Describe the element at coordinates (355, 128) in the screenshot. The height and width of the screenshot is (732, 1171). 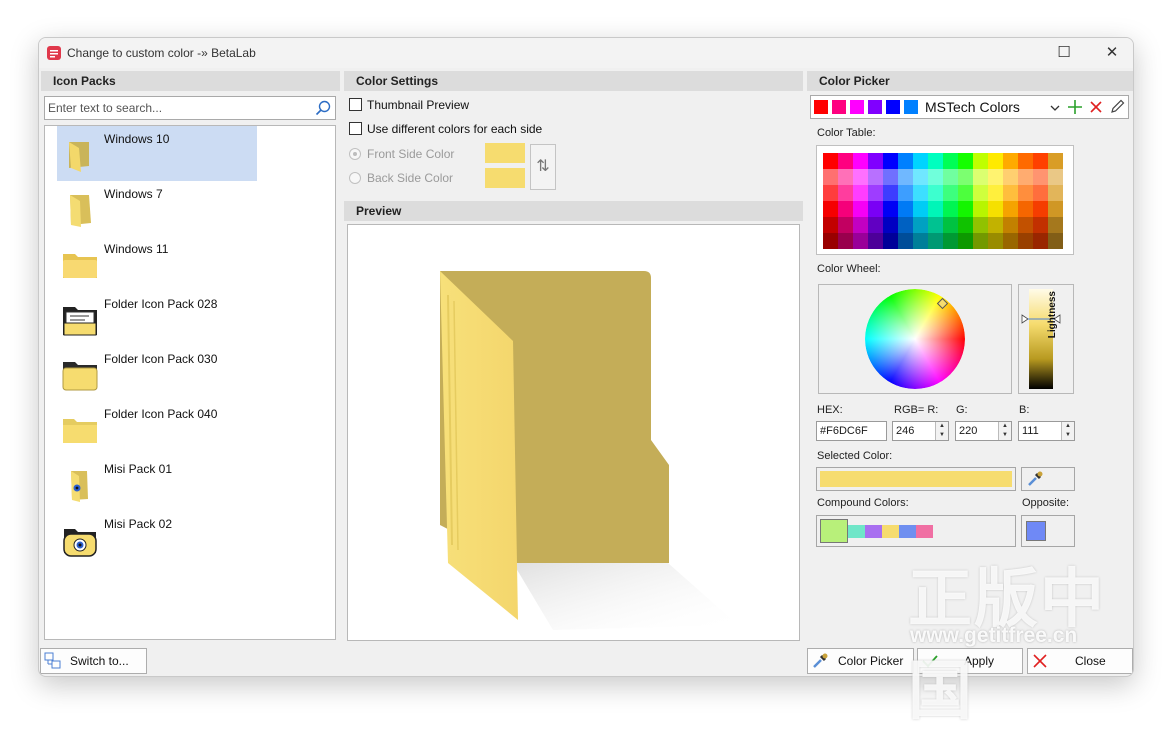
I see `different-colors-checkbox` at that location.